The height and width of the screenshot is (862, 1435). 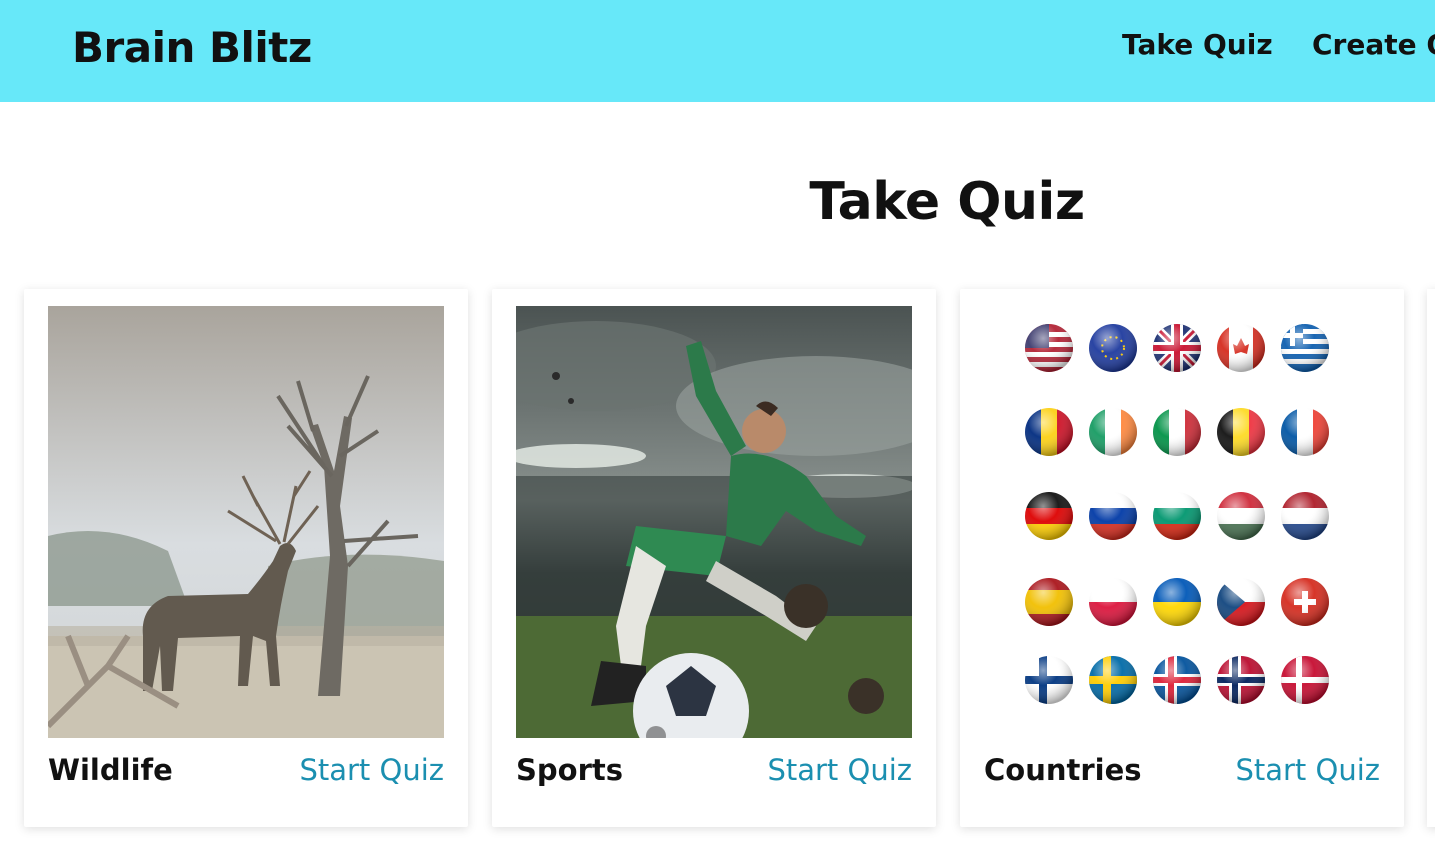 I want to click on deer-tree-icon, so click(x=246, y=522).